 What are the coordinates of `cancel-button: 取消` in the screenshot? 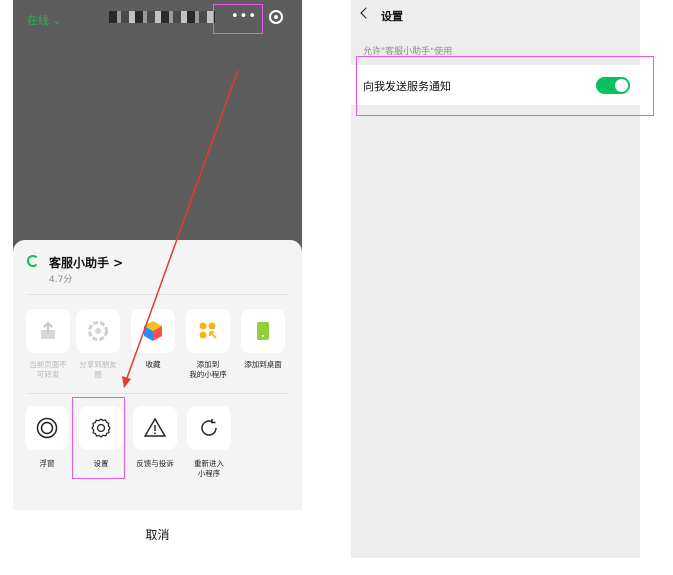 It's located at (157, 534).